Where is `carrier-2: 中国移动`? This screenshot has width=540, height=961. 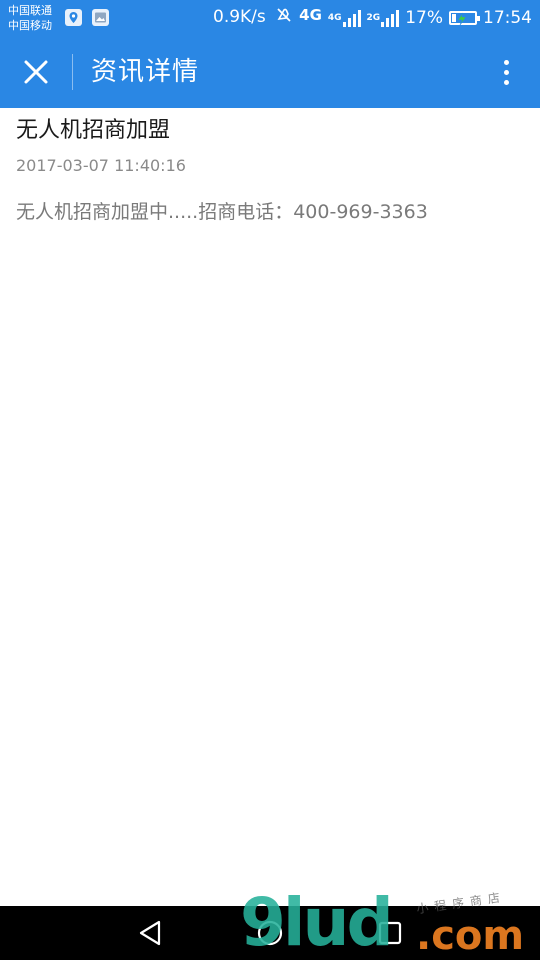
carrier-2: 中国移动 is located at coordinates (30, 25).